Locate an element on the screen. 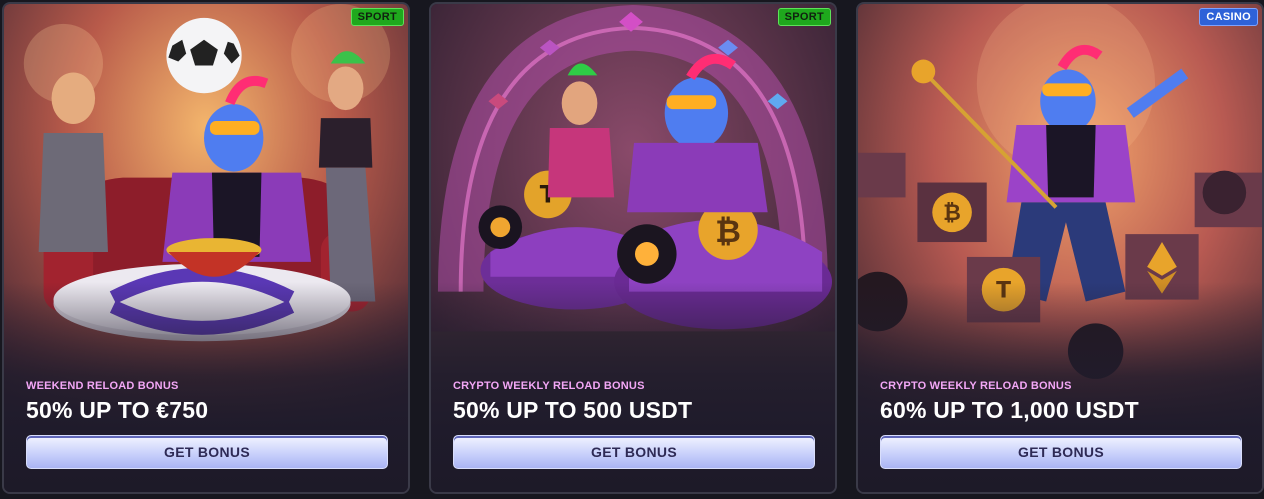 This screenshot has width=1264, height=499. bonus-title: 50% UP TO 500 USDT is located at coordinates (573, 410).